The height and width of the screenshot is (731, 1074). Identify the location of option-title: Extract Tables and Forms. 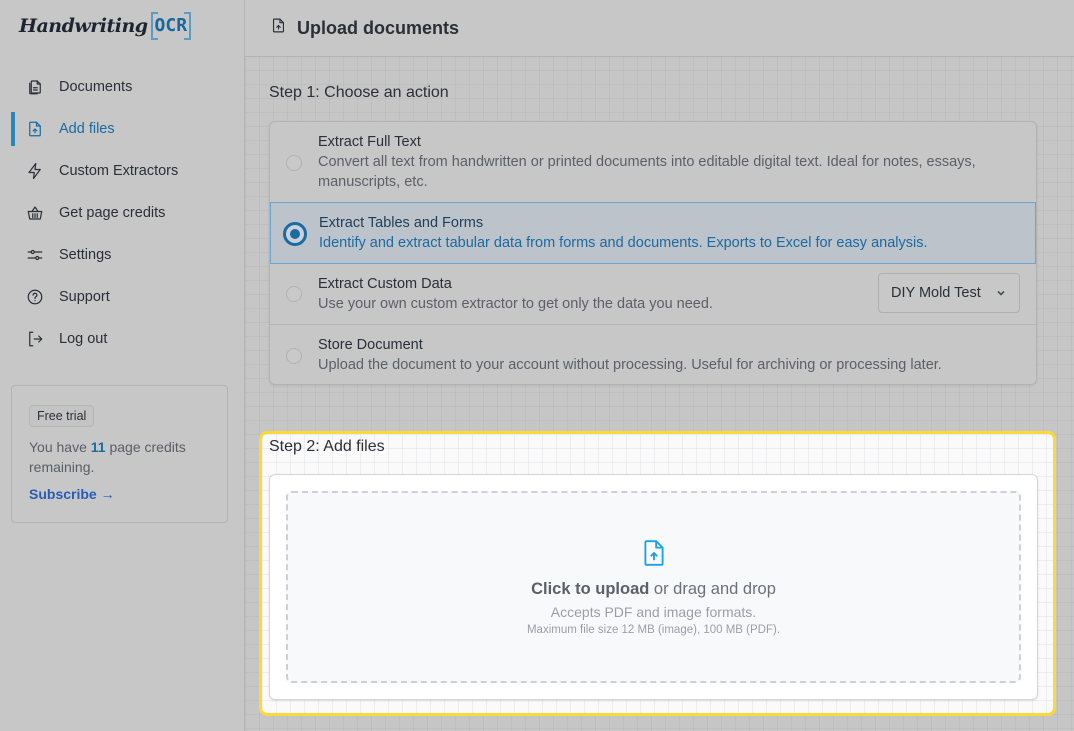
(401, 223).